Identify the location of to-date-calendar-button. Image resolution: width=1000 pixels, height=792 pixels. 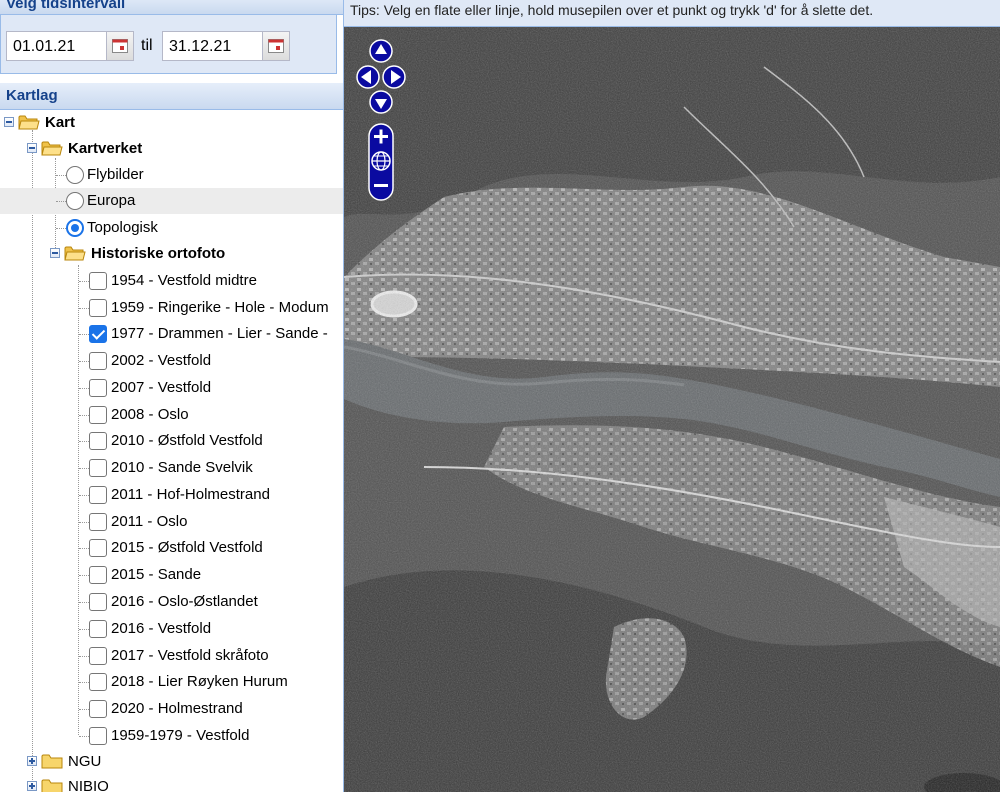
(275, 46).